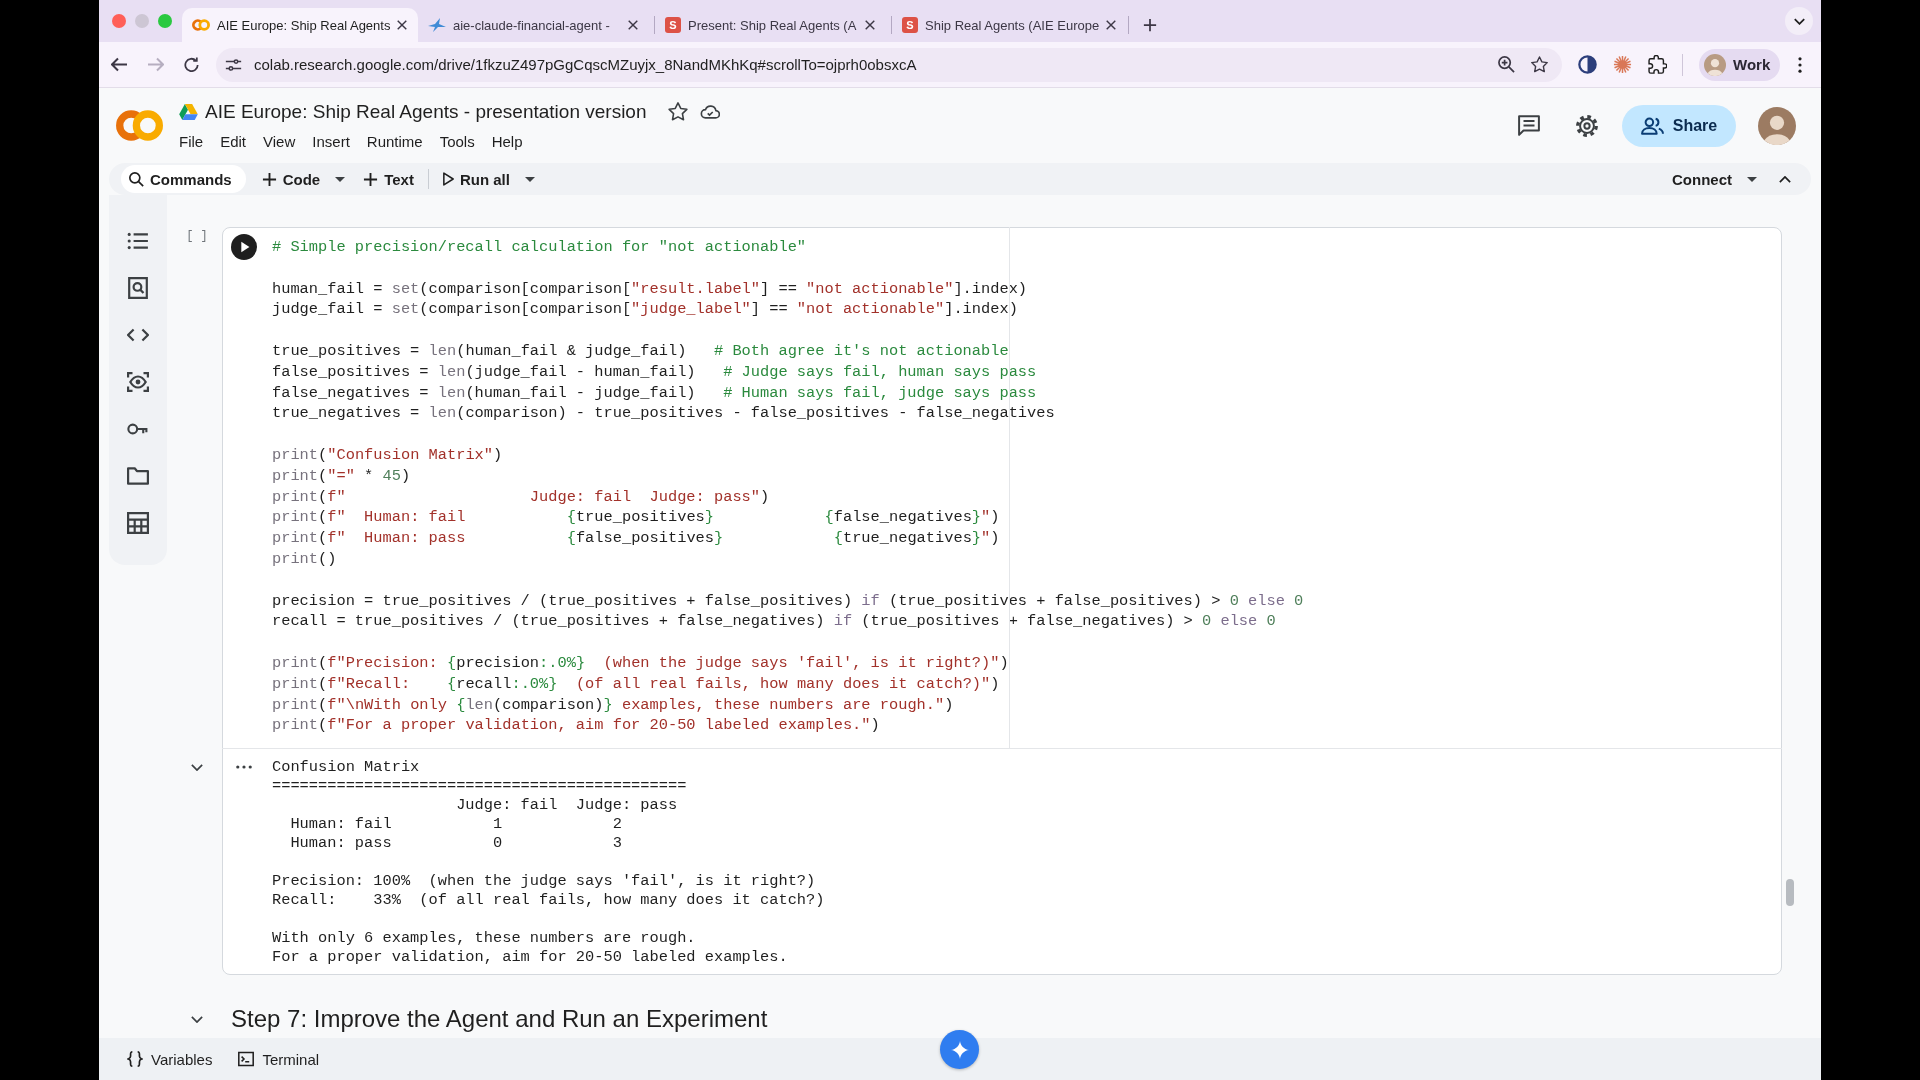 Image resolution: width=1920 pixels, height=1080 pixels. I want to click on eye-icon, so click(138, 382).